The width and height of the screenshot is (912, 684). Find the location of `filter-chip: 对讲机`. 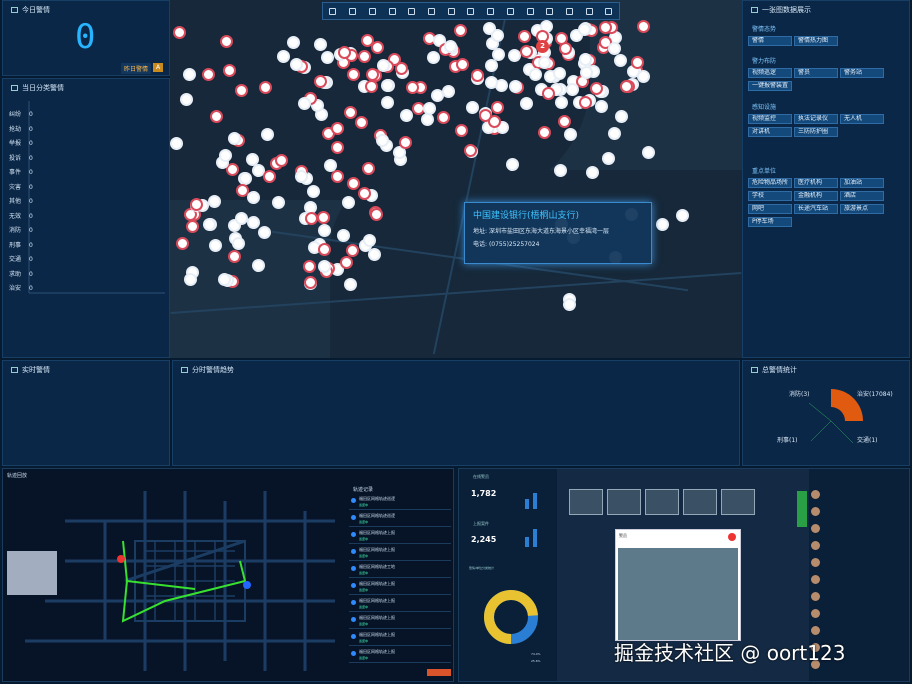

filter-chip: 对讲机 is located at coordinates (770, 132).